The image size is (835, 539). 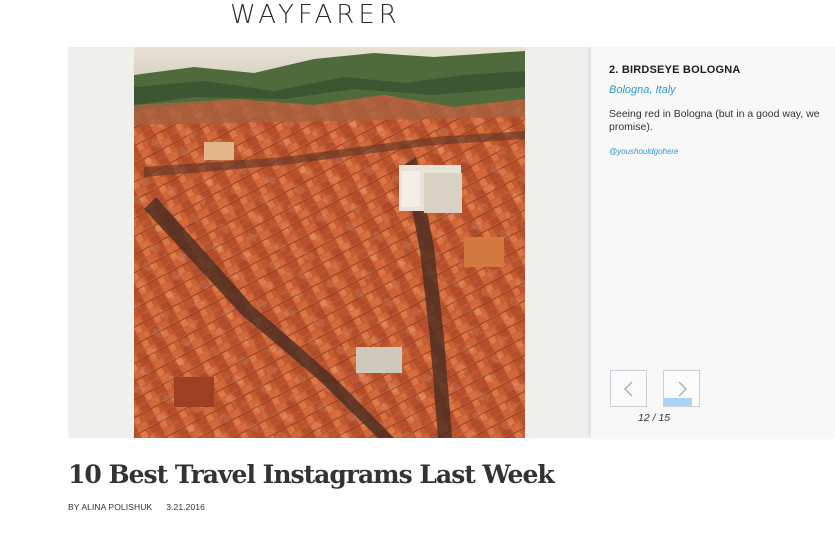 What do you see at coordinates (110, 507) in the screenshot?
I see `author-link: BY ALINA POLISHUK` at bounding box center [110, 507].